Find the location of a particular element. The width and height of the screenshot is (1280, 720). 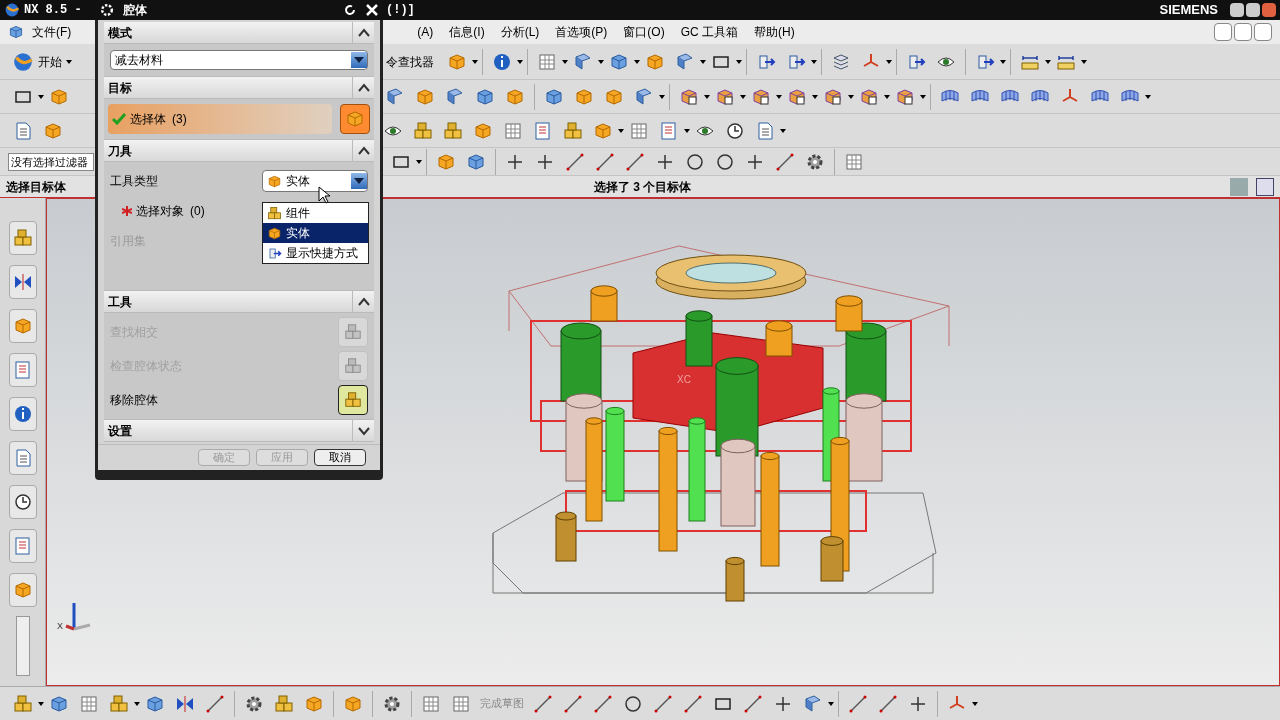

selection-filter-field: 没有选择过滤器 is located at coordinates (51, 161).